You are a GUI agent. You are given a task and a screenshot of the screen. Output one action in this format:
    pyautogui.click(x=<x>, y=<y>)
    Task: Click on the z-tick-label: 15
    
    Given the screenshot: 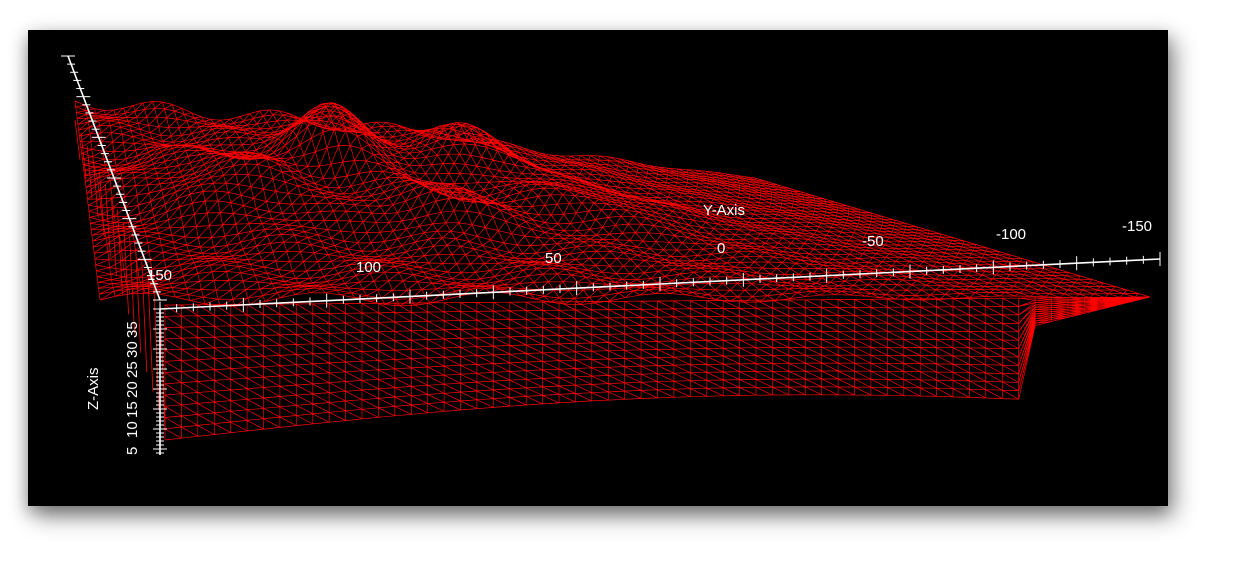 What is the action you would take?
    pyautogui.click(x=132, y=409)
    